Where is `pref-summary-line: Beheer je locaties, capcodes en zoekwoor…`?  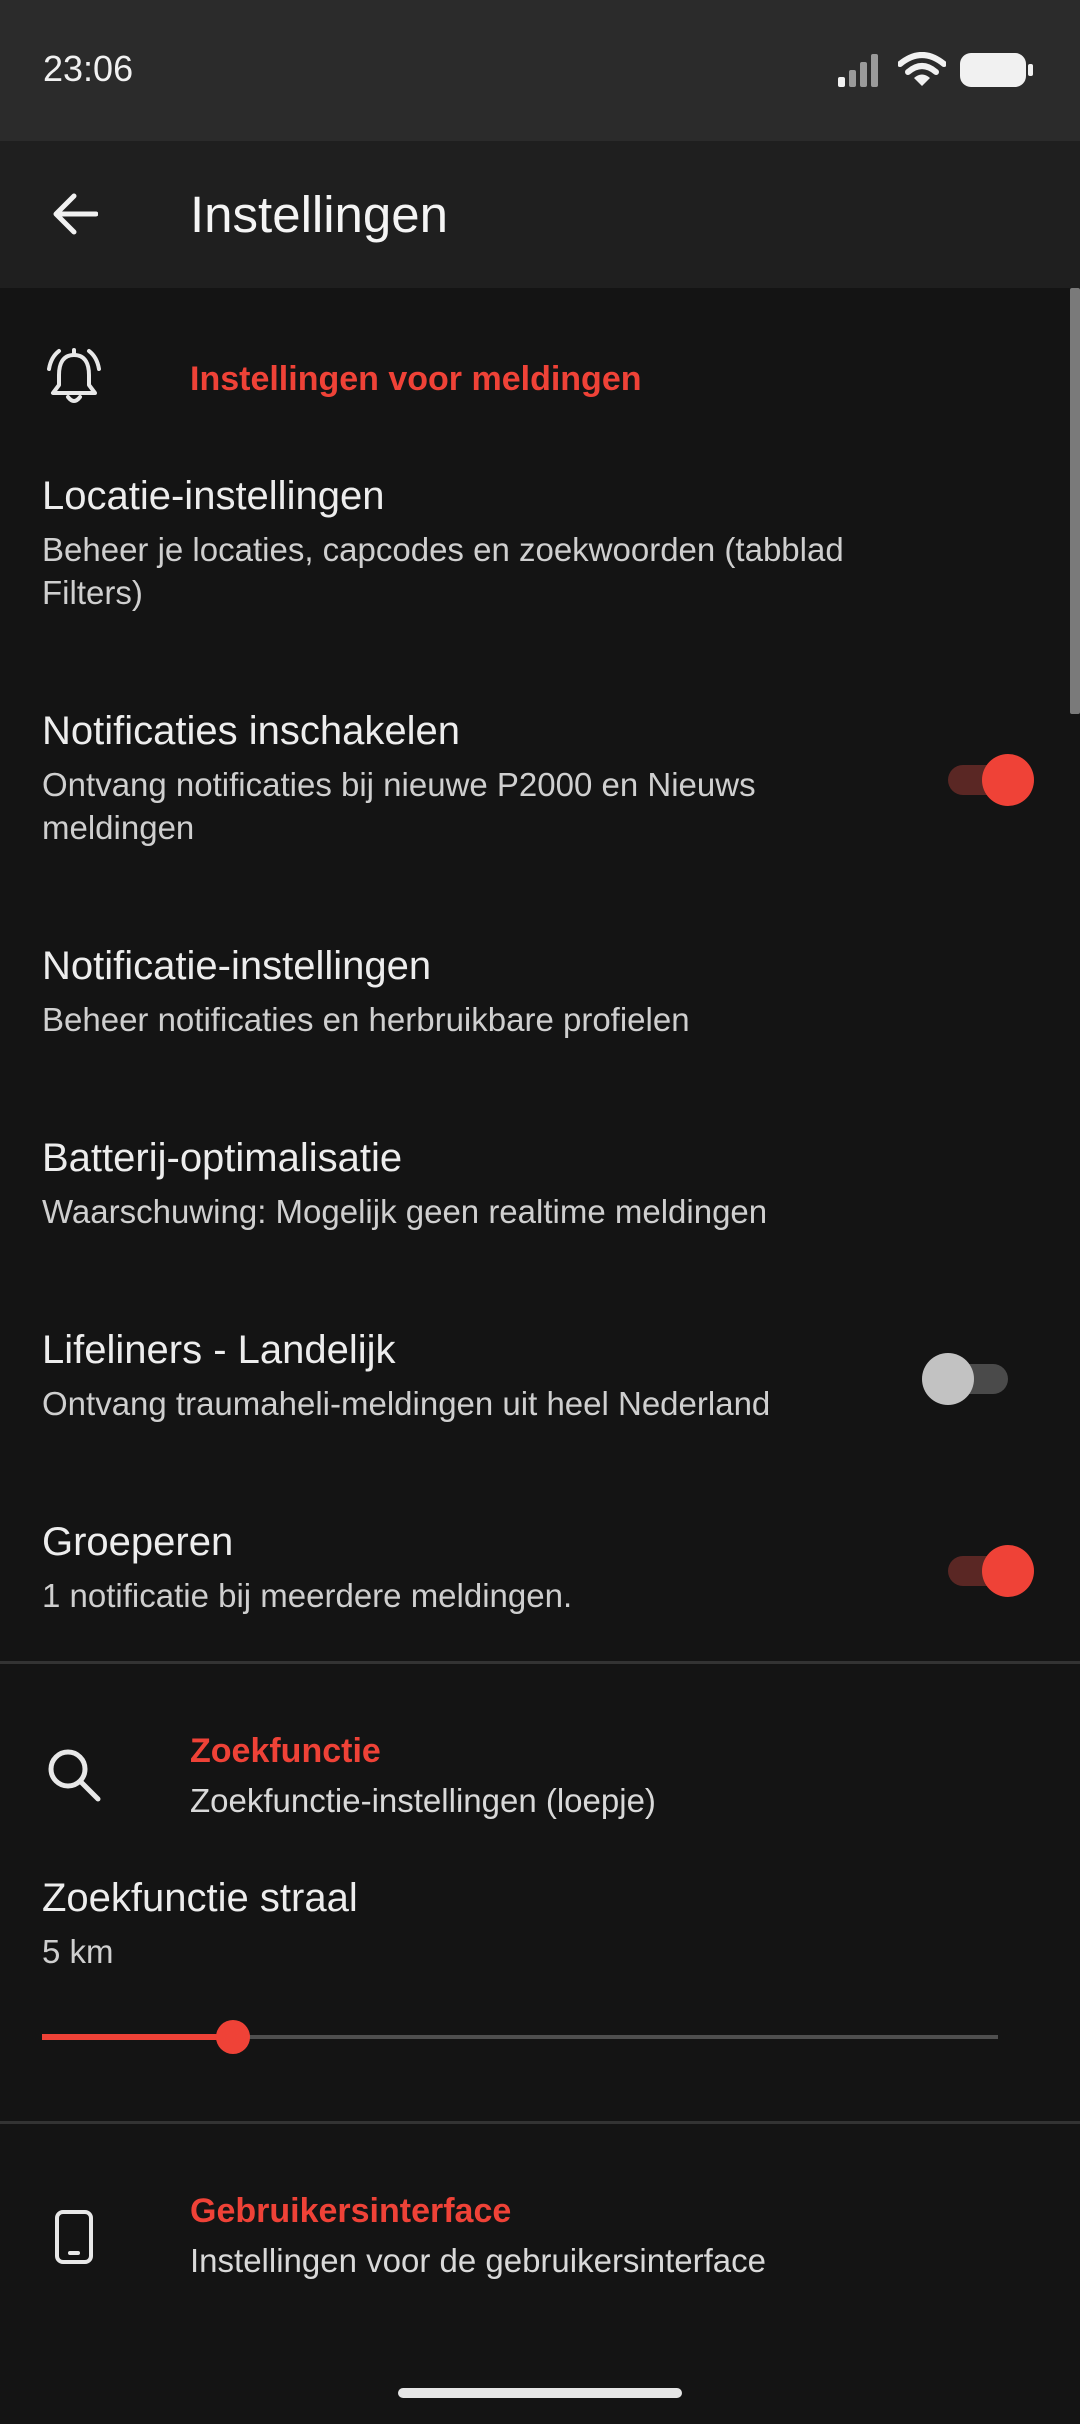
pref-summary-line: Beheer je locaties, capcodes en zoekwoor… is located at coordinates (443, 549).